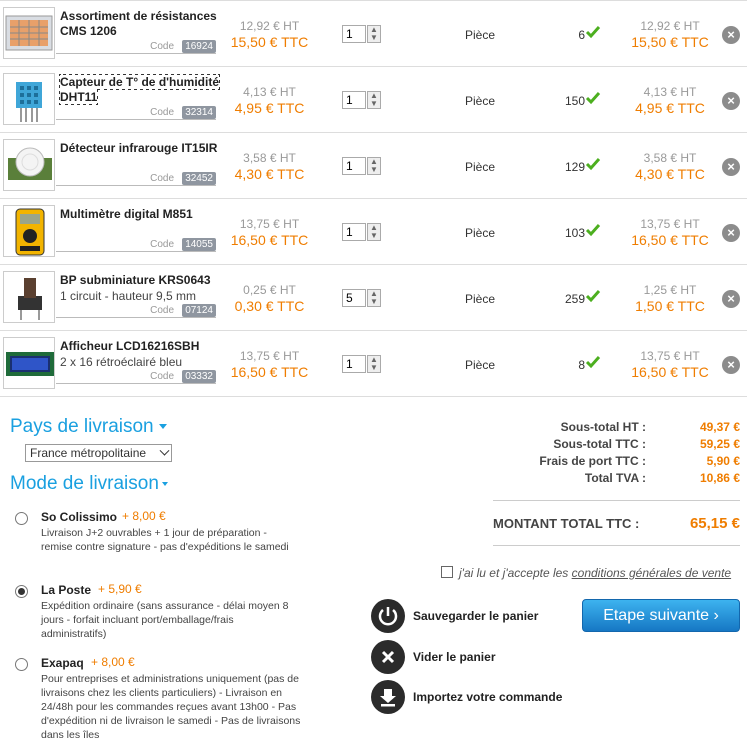 This screenshot has height=754, width=747. I want to click on line-total-ttc: 15,50 € TTC, so click(670, 42).